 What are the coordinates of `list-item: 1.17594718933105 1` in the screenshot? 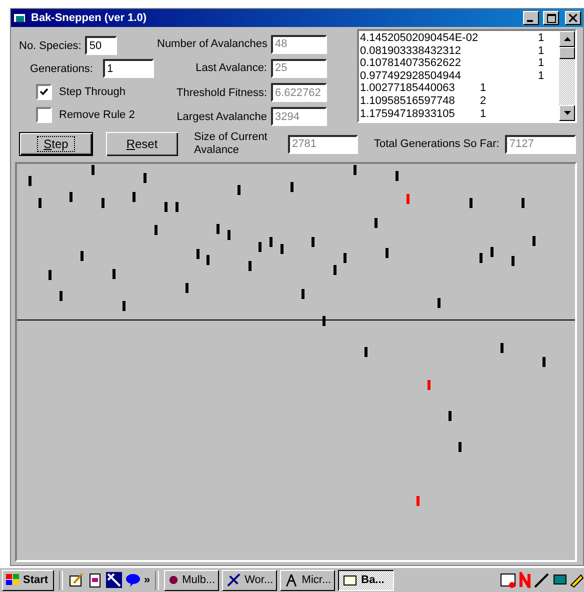 It's located at (459, 114).